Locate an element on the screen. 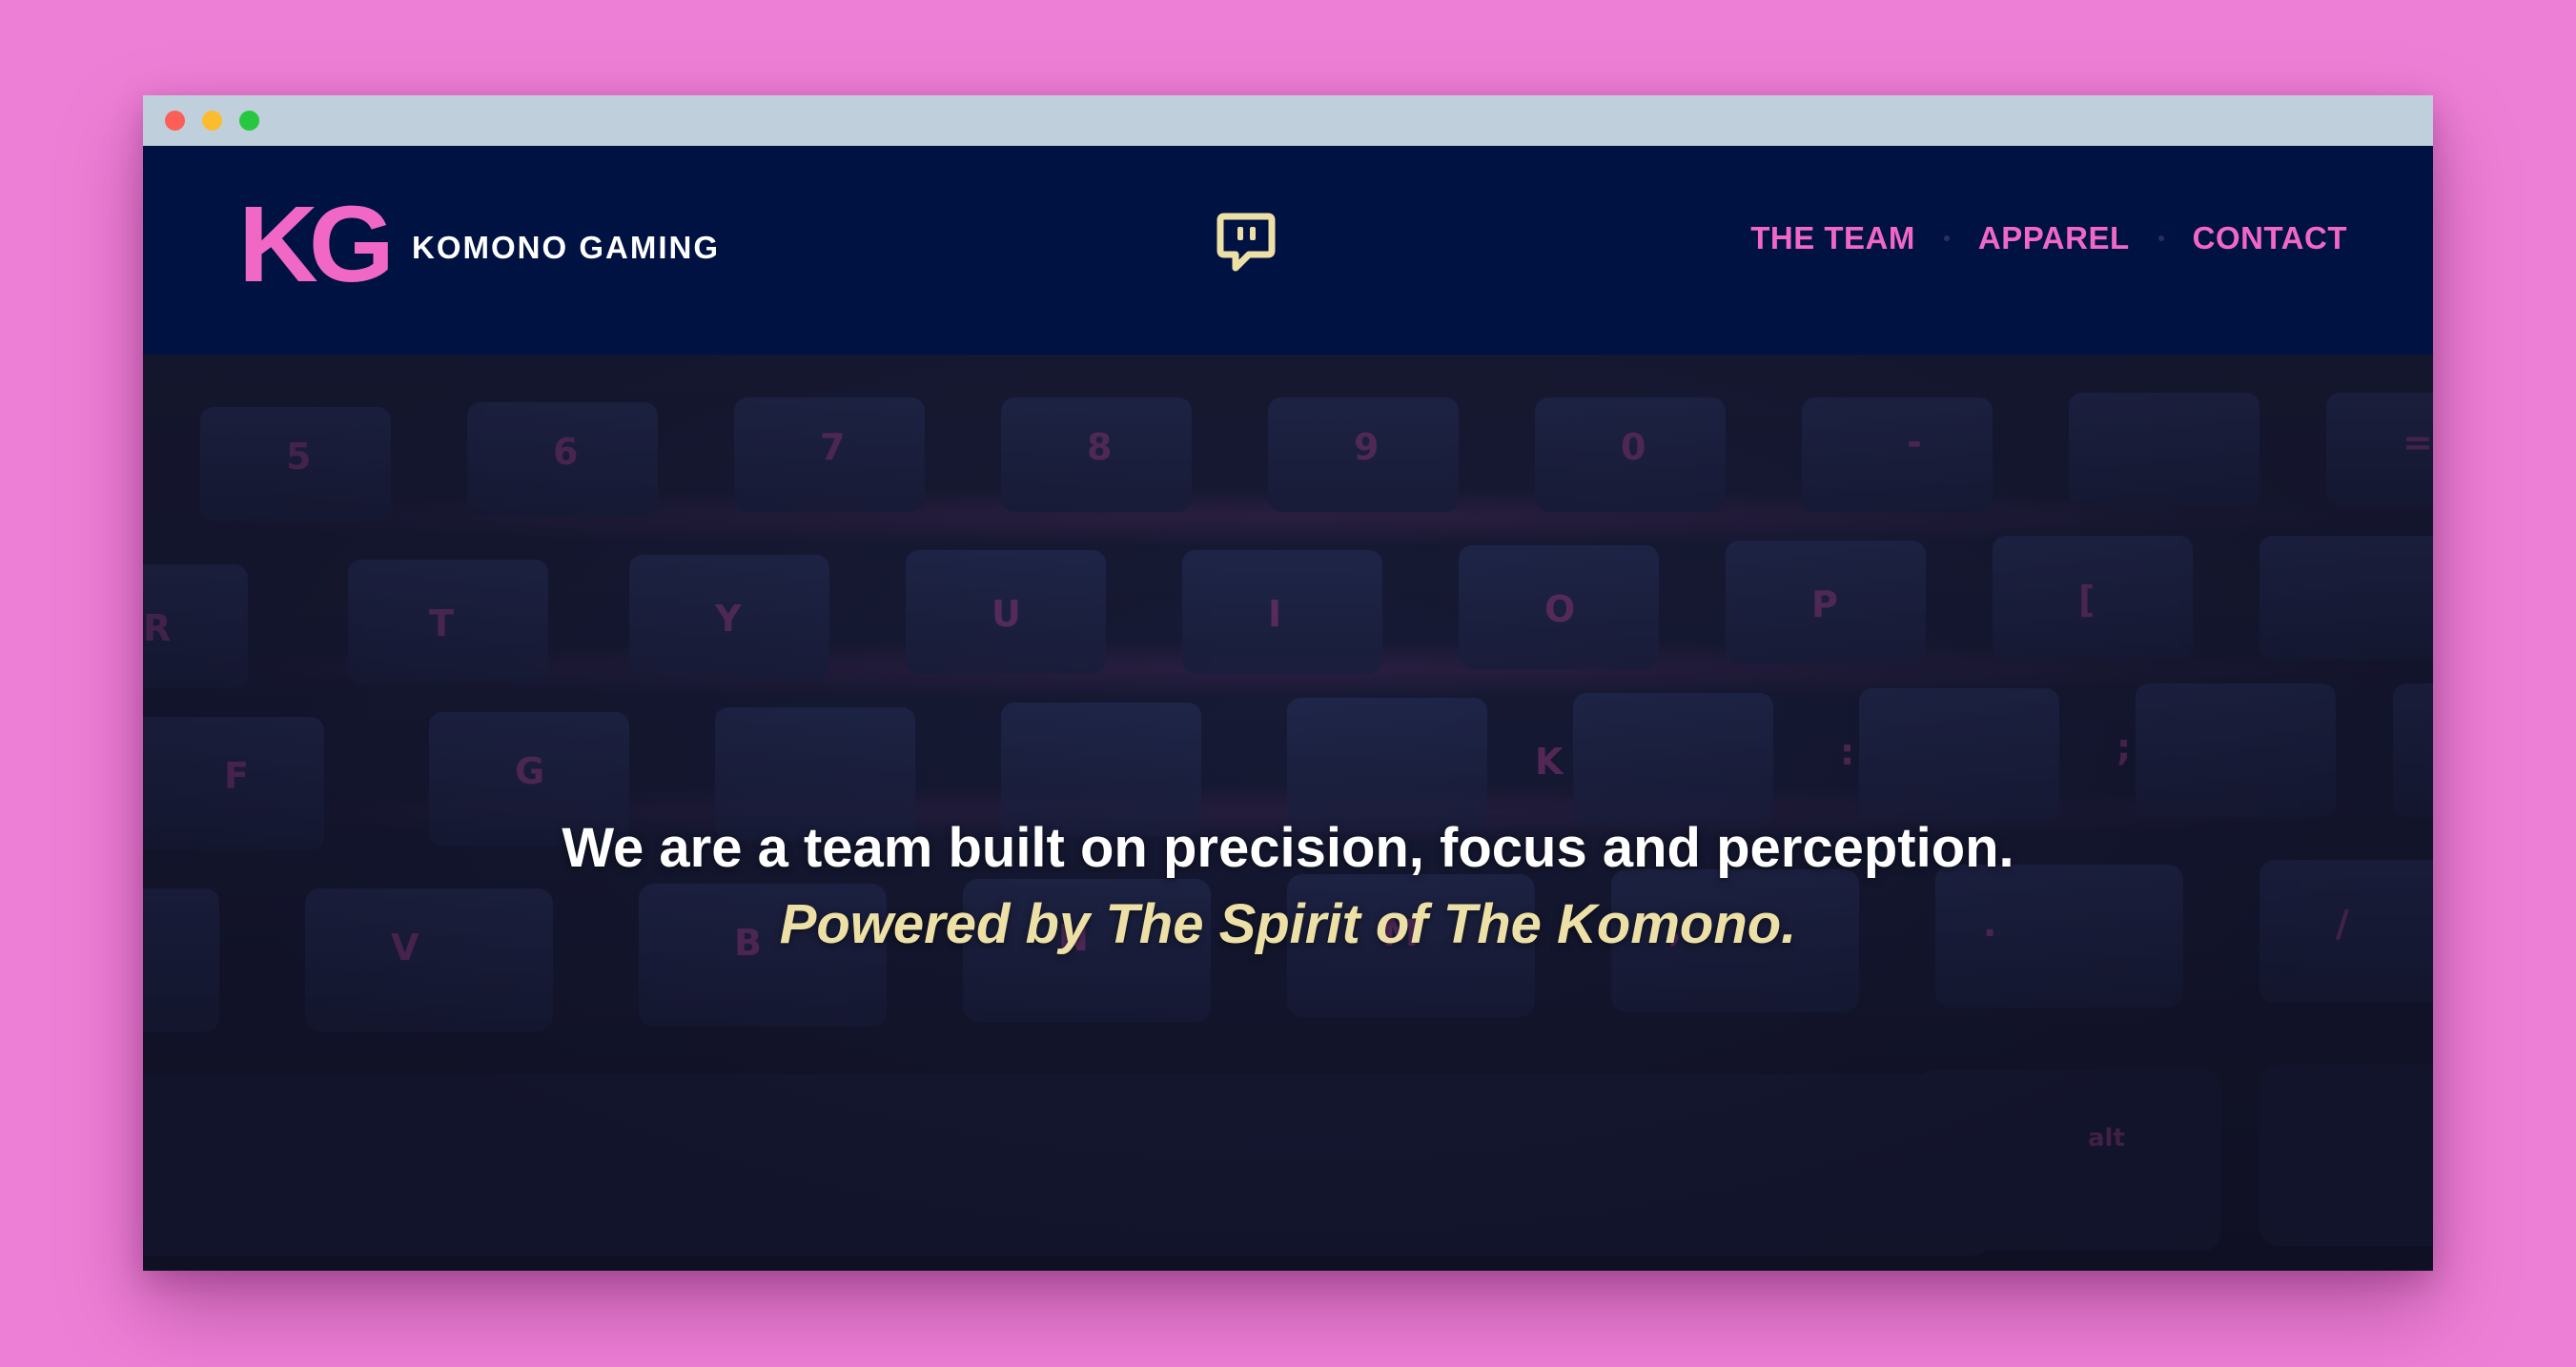  window-maximize-button is located at coordinates (249, 121).